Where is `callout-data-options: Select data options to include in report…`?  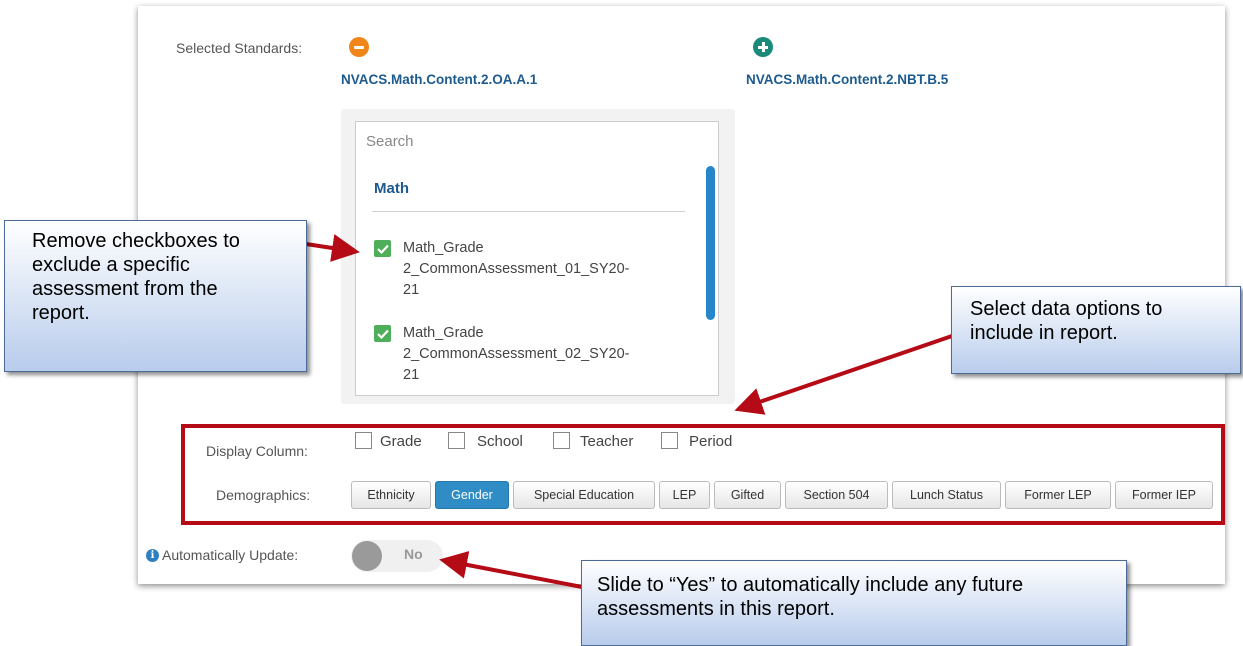 callout-data-options: Select data options to include in report… is located at coordinates (1096, 330).